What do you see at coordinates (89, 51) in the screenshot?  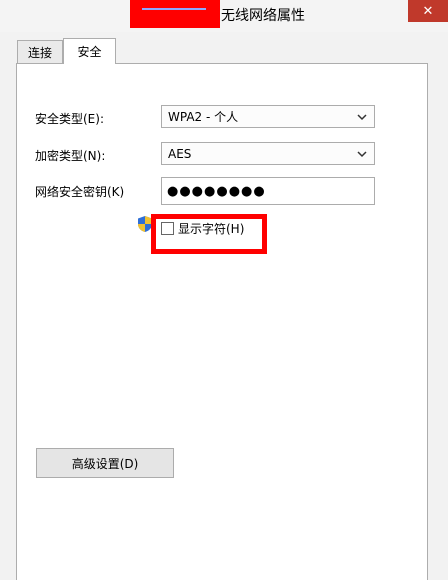 I see `tab-security: 安全` at bounding box center [89, 51].